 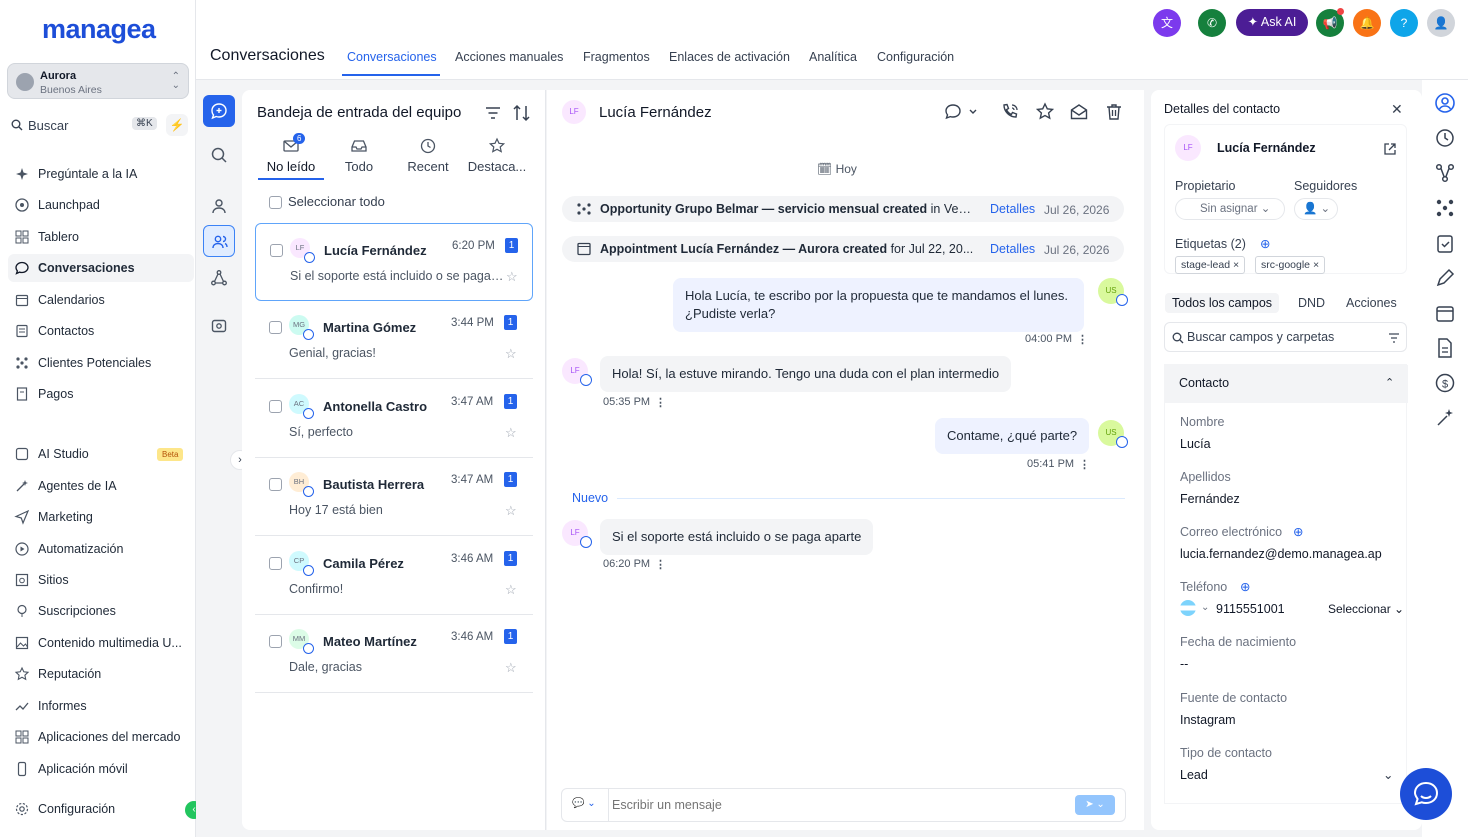 I want to click on chat-contact-name: Lucía Fernández, so click(x=655, y=112).